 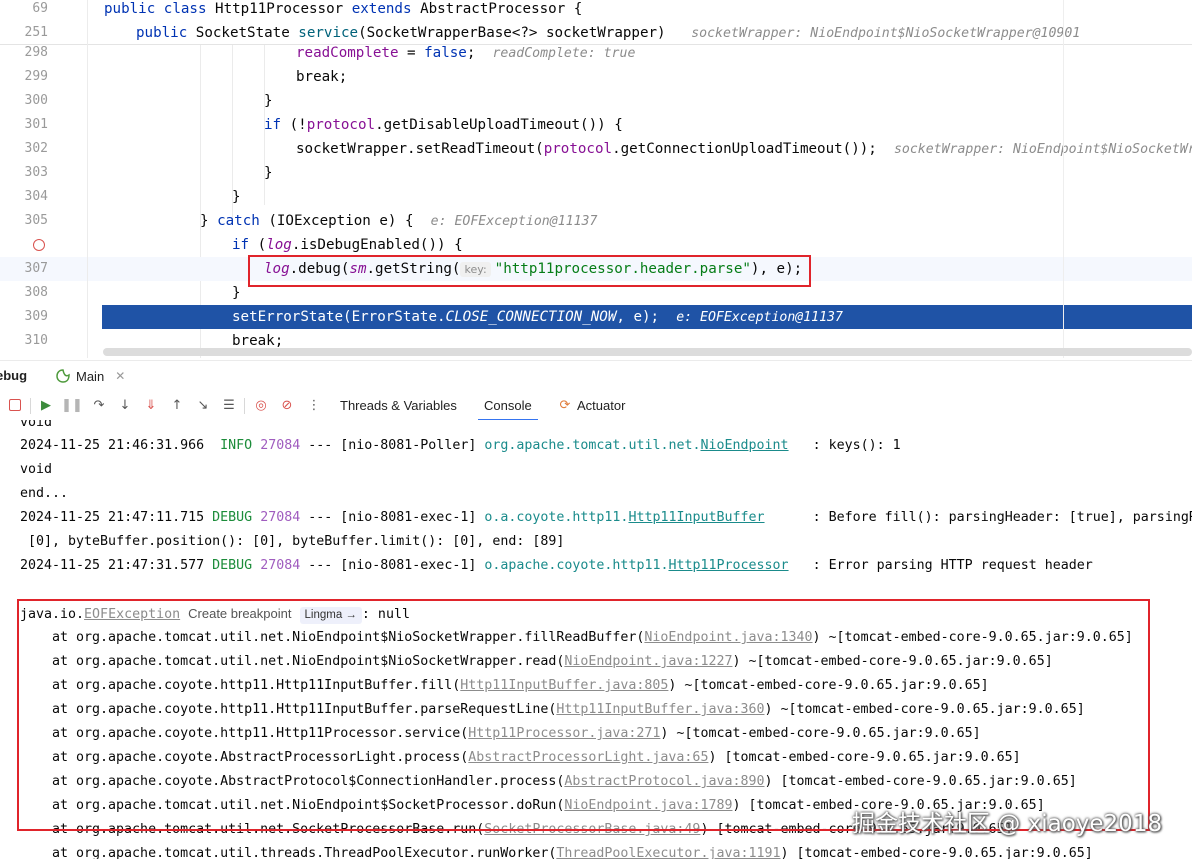 What do you see at coordinates (177, 405) in the screenshot?
I see `step-out-icon: ↑` at bounding box center [177, 405].